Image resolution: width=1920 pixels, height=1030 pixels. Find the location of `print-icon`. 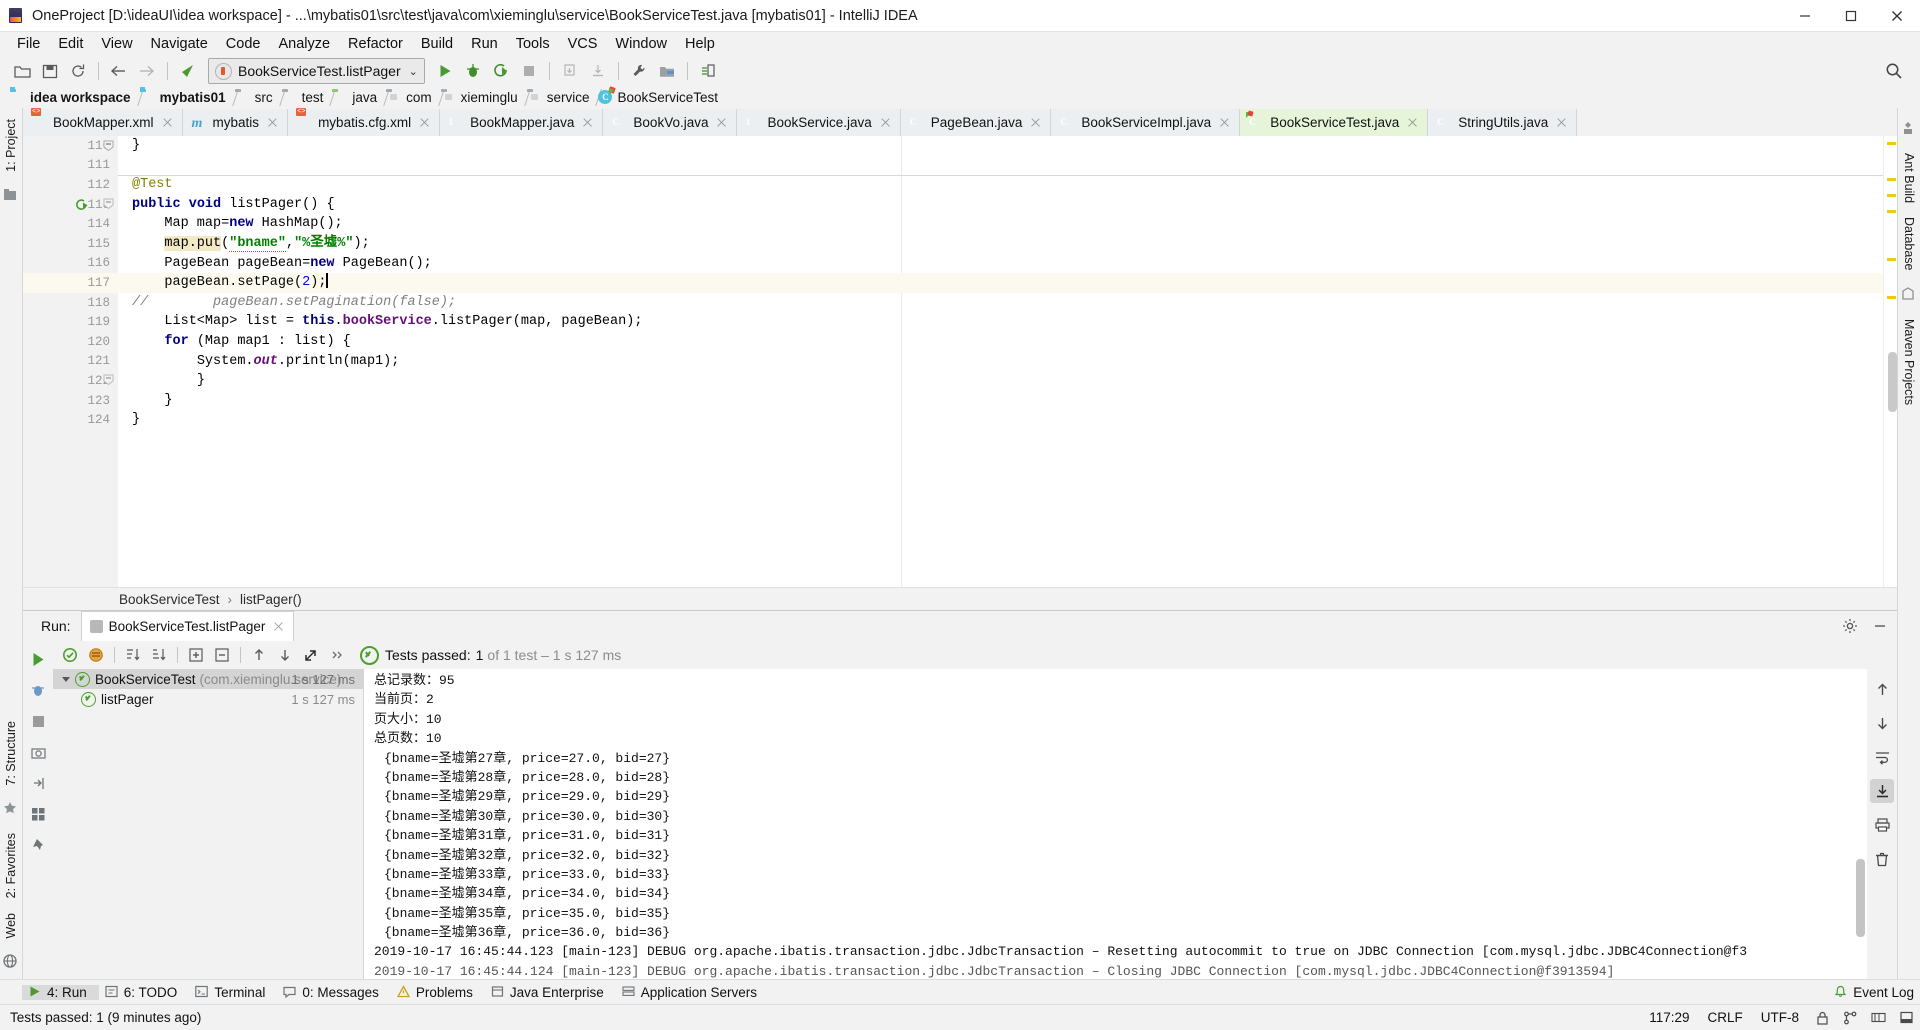

print-icon is located at coordinates (1882, 825).